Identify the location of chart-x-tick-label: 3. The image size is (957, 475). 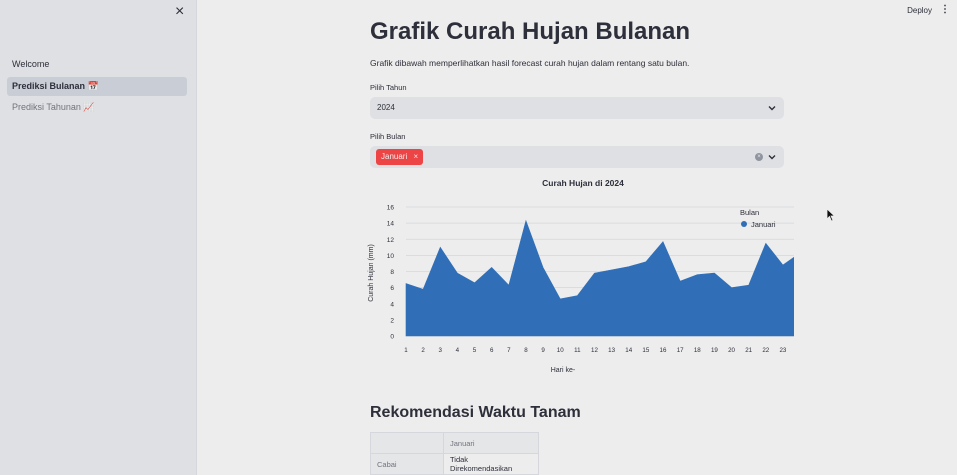
(441, 350).